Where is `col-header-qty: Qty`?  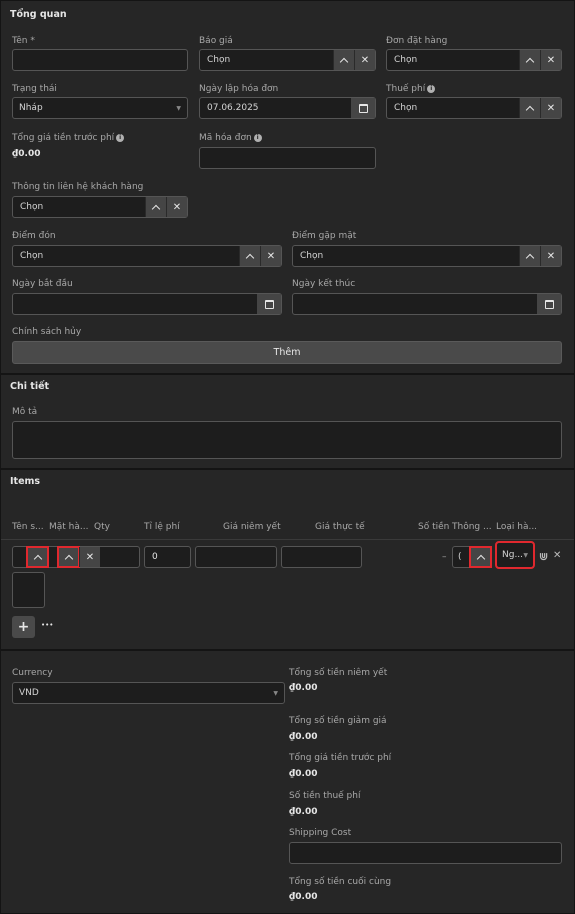 col-header-qty: Qty is located at coordinates (102, 527).